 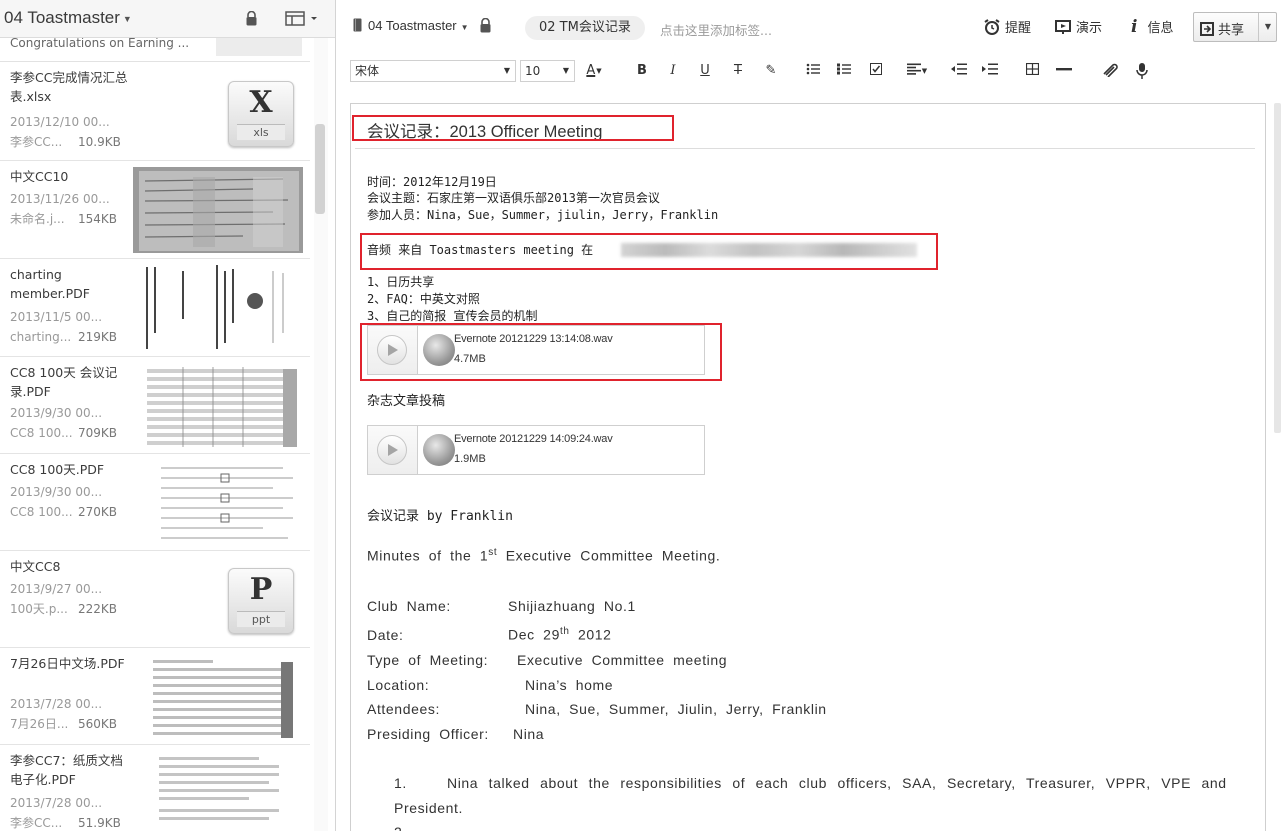 I want to click on note-author: 李参CC... 10.9KB, so click(x=70, y=142).